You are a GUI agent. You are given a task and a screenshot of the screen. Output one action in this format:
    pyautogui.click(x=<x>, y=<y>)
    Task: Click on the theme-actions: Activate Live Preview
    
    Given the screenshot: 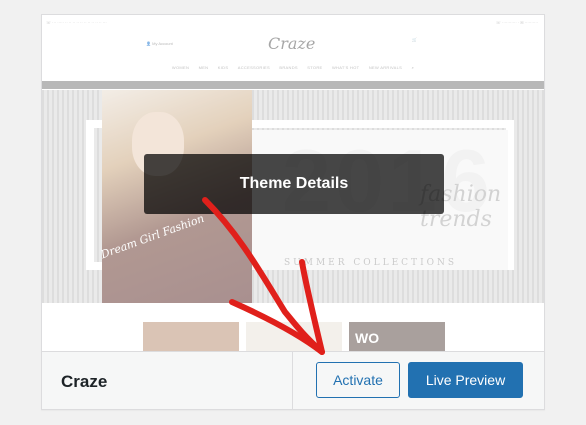 What is the action you would take?
    pyautogui.click(x=418, y=380)
    